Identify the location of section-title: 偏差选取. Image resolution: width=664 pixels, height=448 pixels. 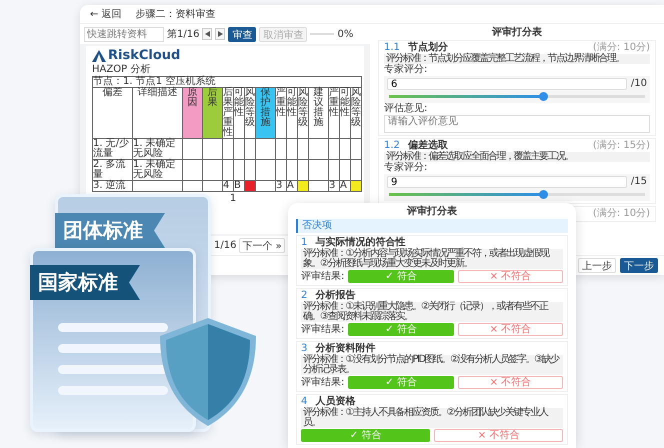
(428, 146).